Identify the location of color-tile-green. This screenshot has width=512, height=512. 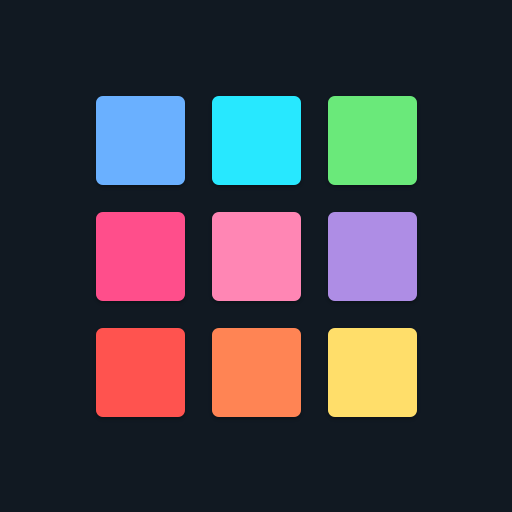
(372, 140).